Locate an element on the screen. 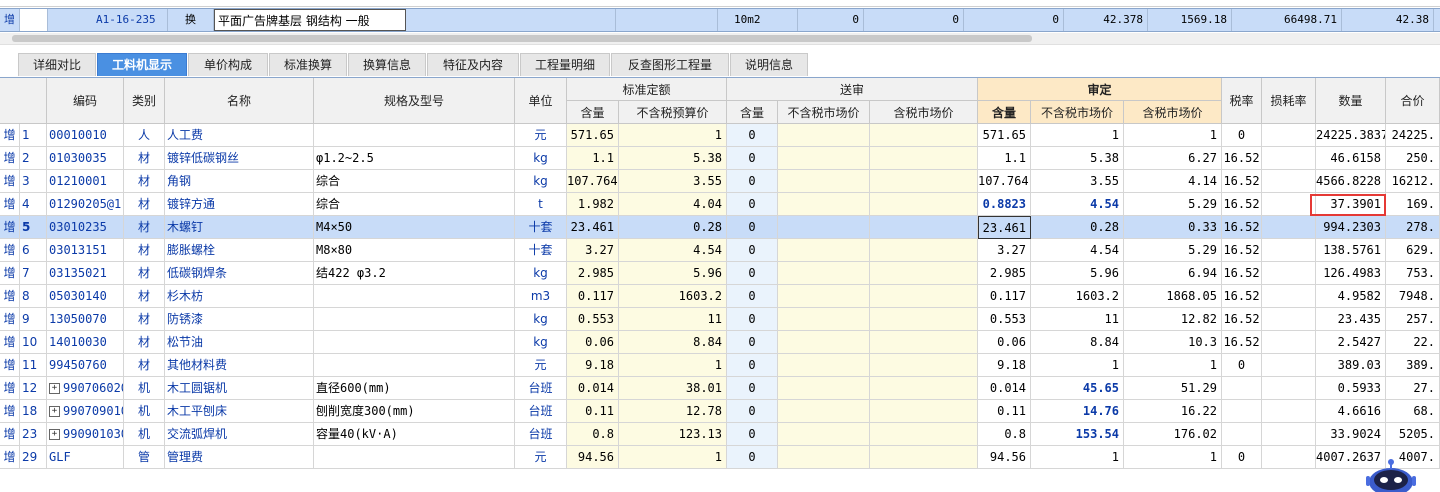 This screenshot has width=1440, height=492. row-std-price: 5.38 is located at coordinates (673, 158).